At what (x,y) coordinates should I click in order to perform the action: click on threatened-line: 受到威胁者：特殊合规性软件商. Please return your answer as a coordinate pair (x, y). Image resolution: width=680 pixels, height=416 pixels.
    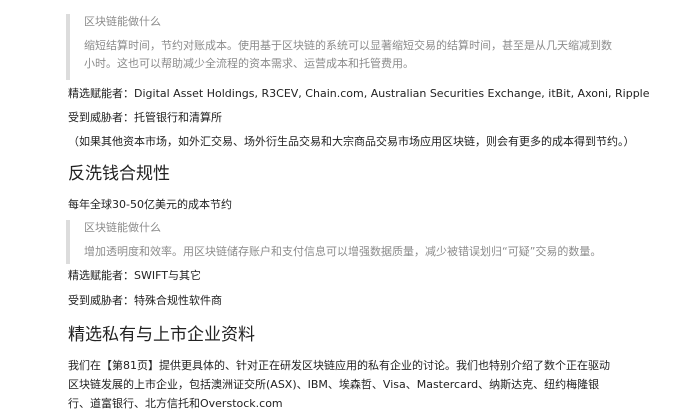
    Looking at the image, I should click on (145, 300).